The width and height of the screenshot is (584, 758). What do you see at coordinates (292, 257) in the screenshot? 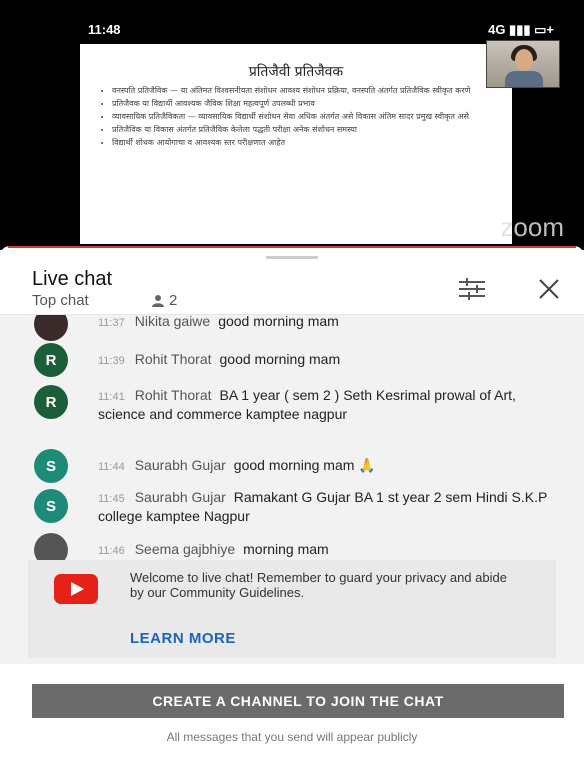
I see `drag-handle` at bounding box center [292, 257].